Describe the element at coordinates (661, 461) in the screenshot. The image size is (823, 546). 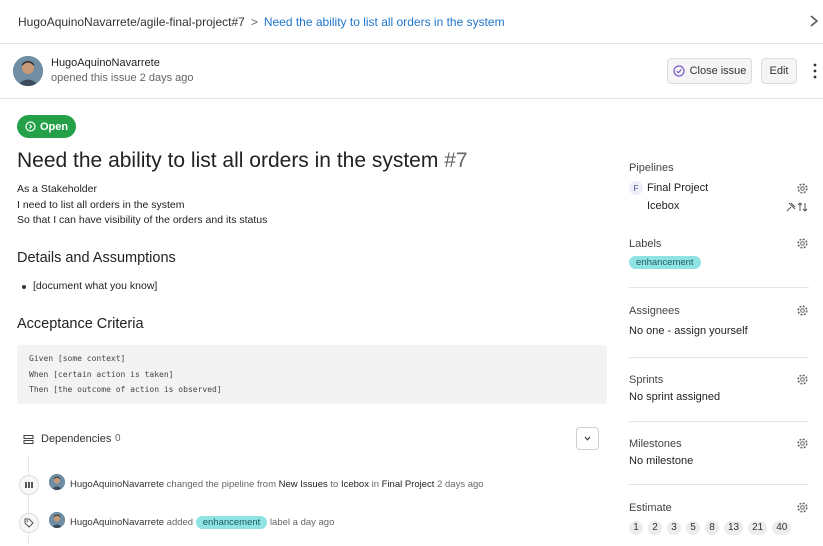
I see `milestones-value: No milestone` at that location.